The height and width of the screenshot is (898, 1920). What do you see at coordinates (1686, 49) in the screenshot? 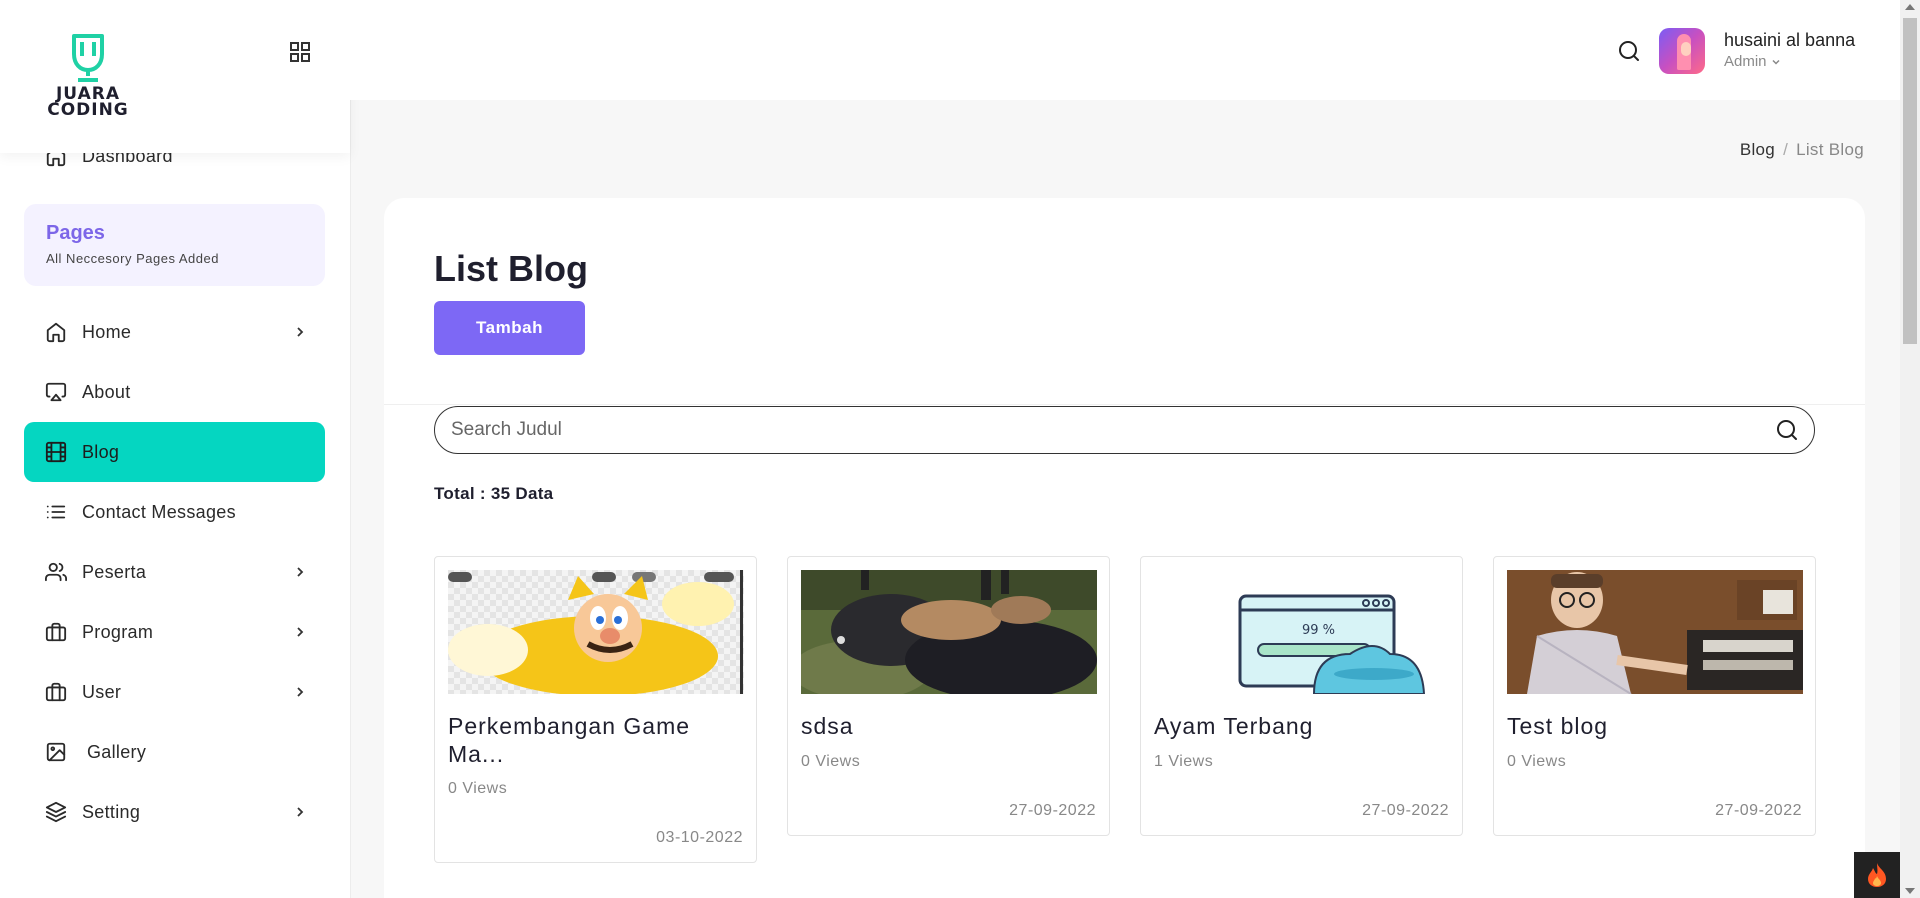
I see `avatar-face` at bounding box center [1686, 49].